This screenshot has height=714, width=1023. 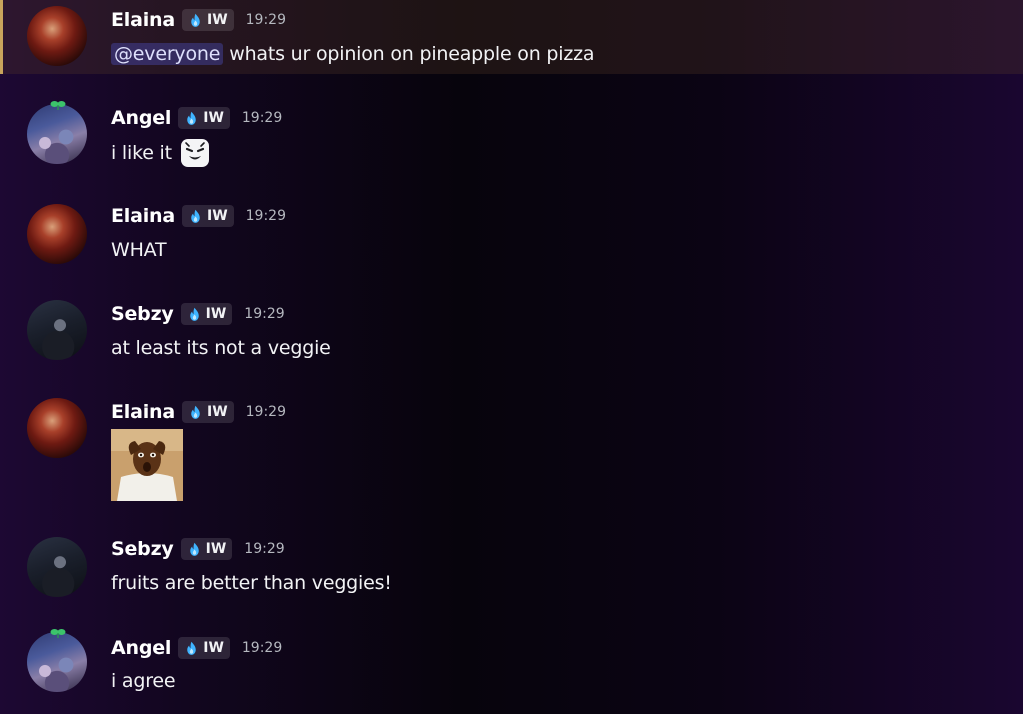 I want to click on message-content: fruits are better than veggies!, so click(x=251, y=583).